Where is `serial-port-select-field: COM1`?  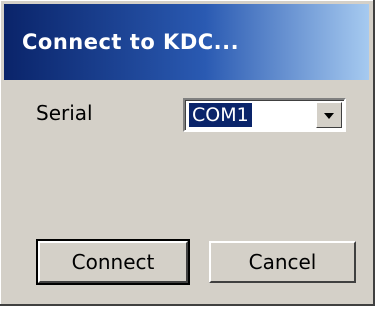 serial-port-select-field: COM1 is located at coordinates (264, 115).